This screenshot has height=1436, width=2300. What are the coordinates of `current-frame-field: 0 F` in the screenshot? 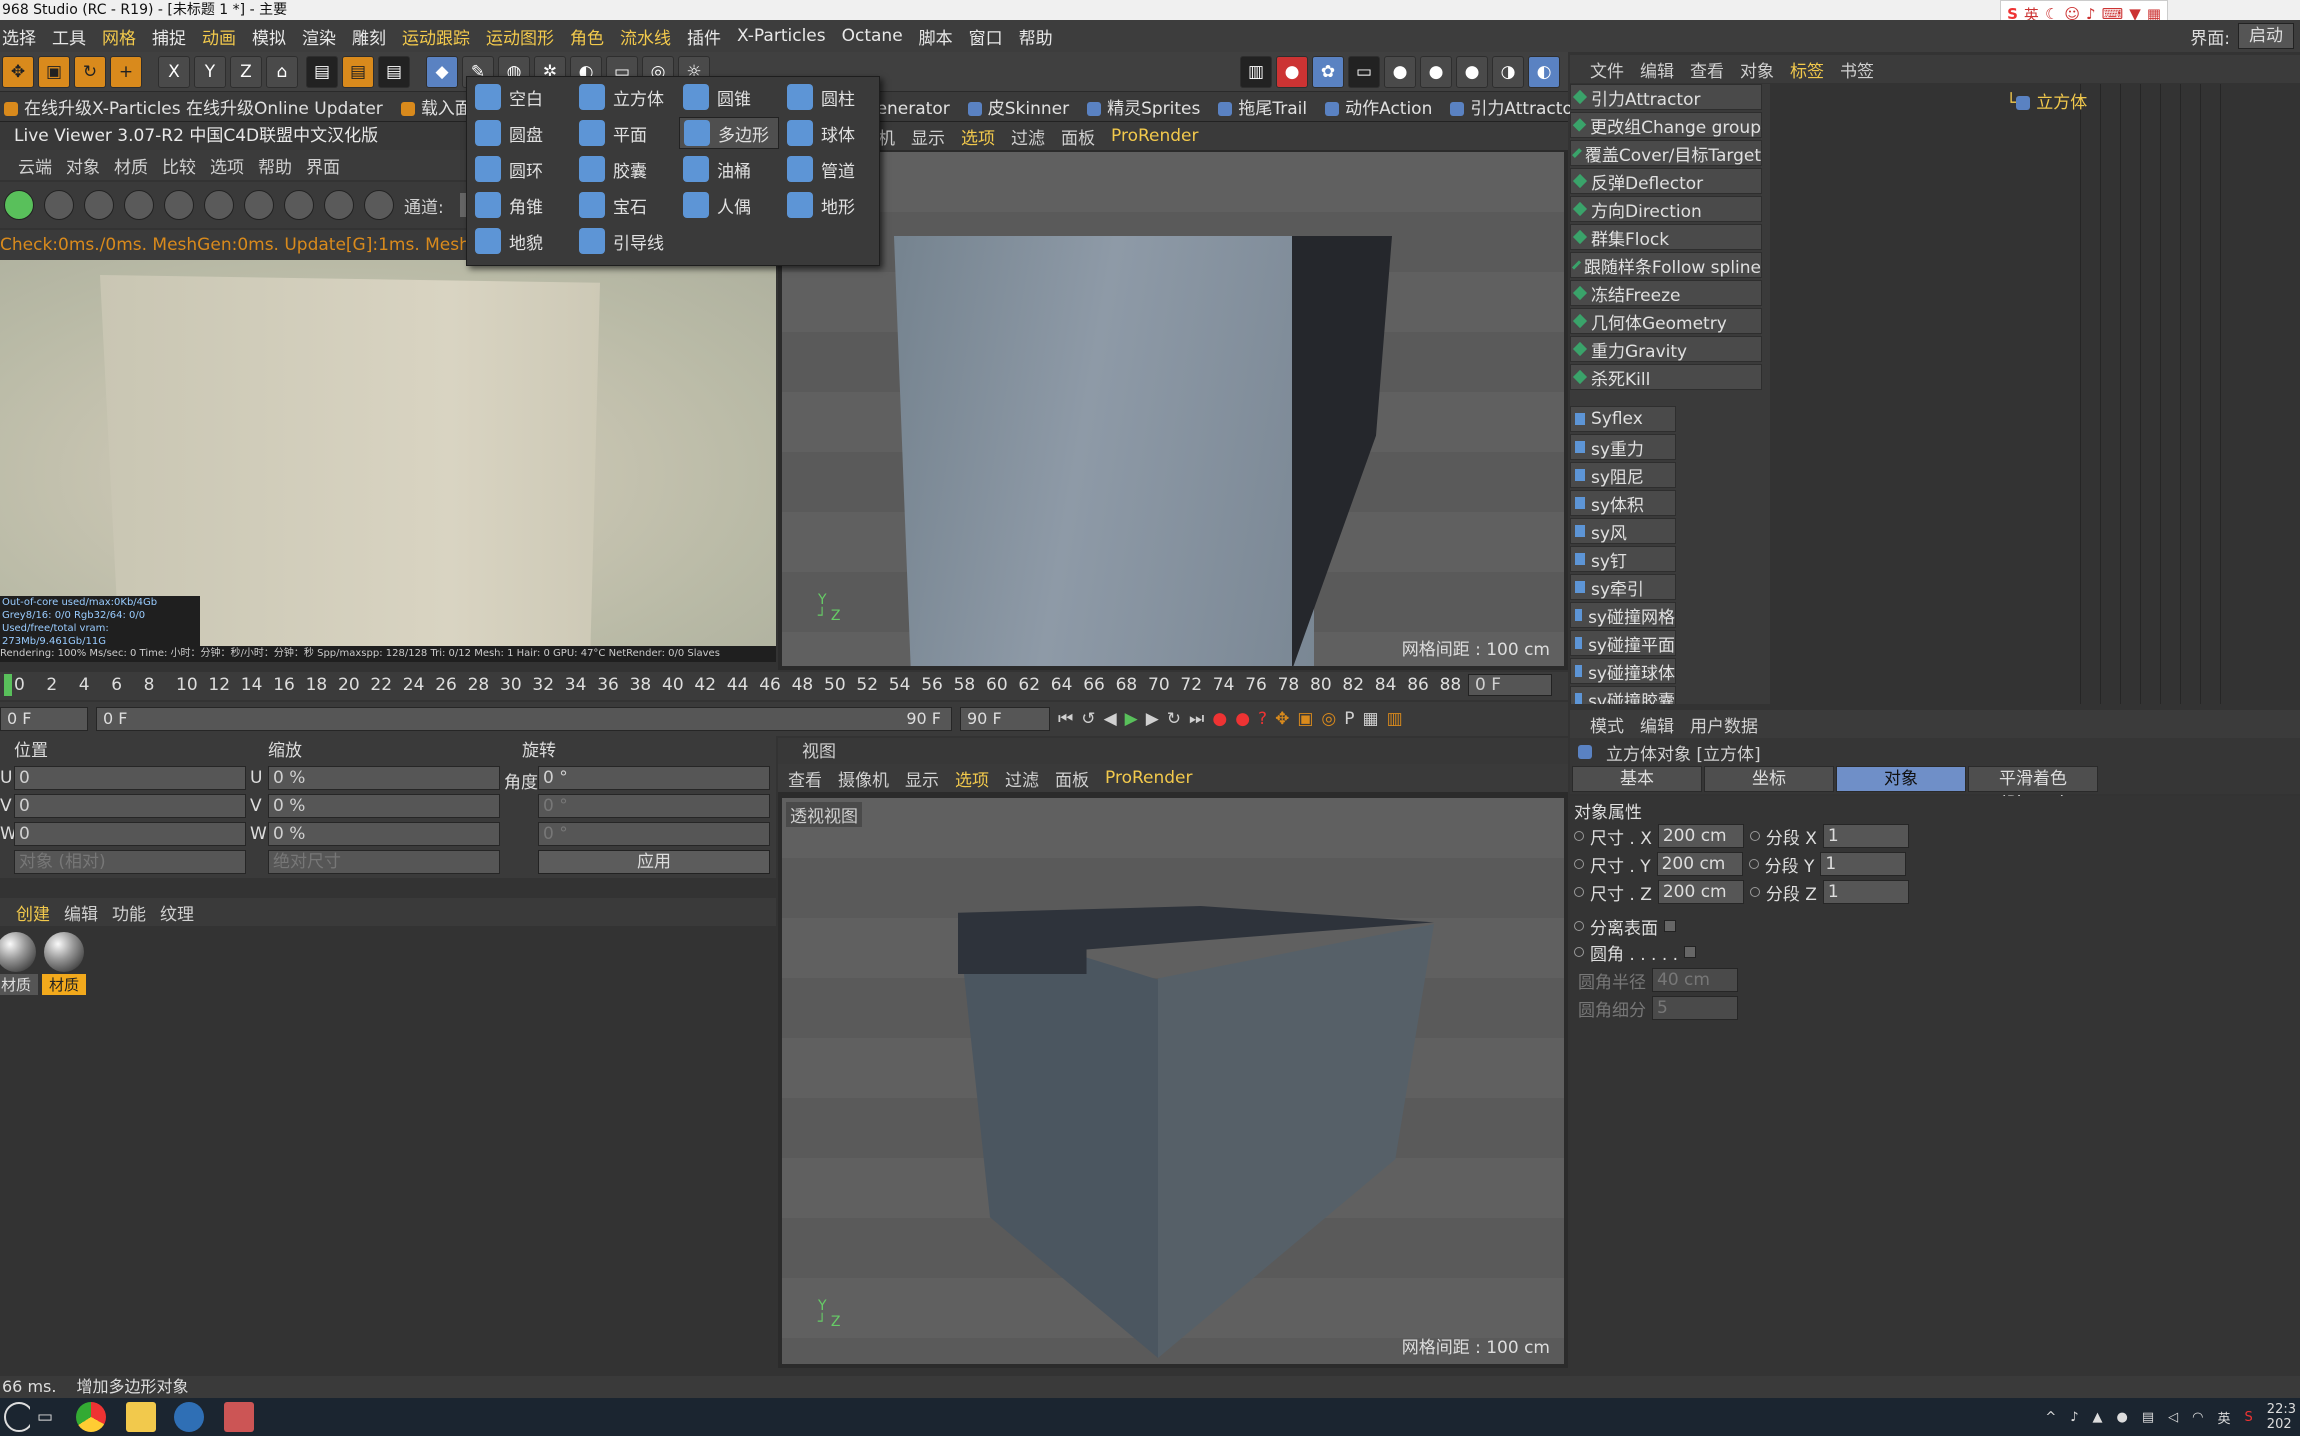 It's located at (1510, 685).